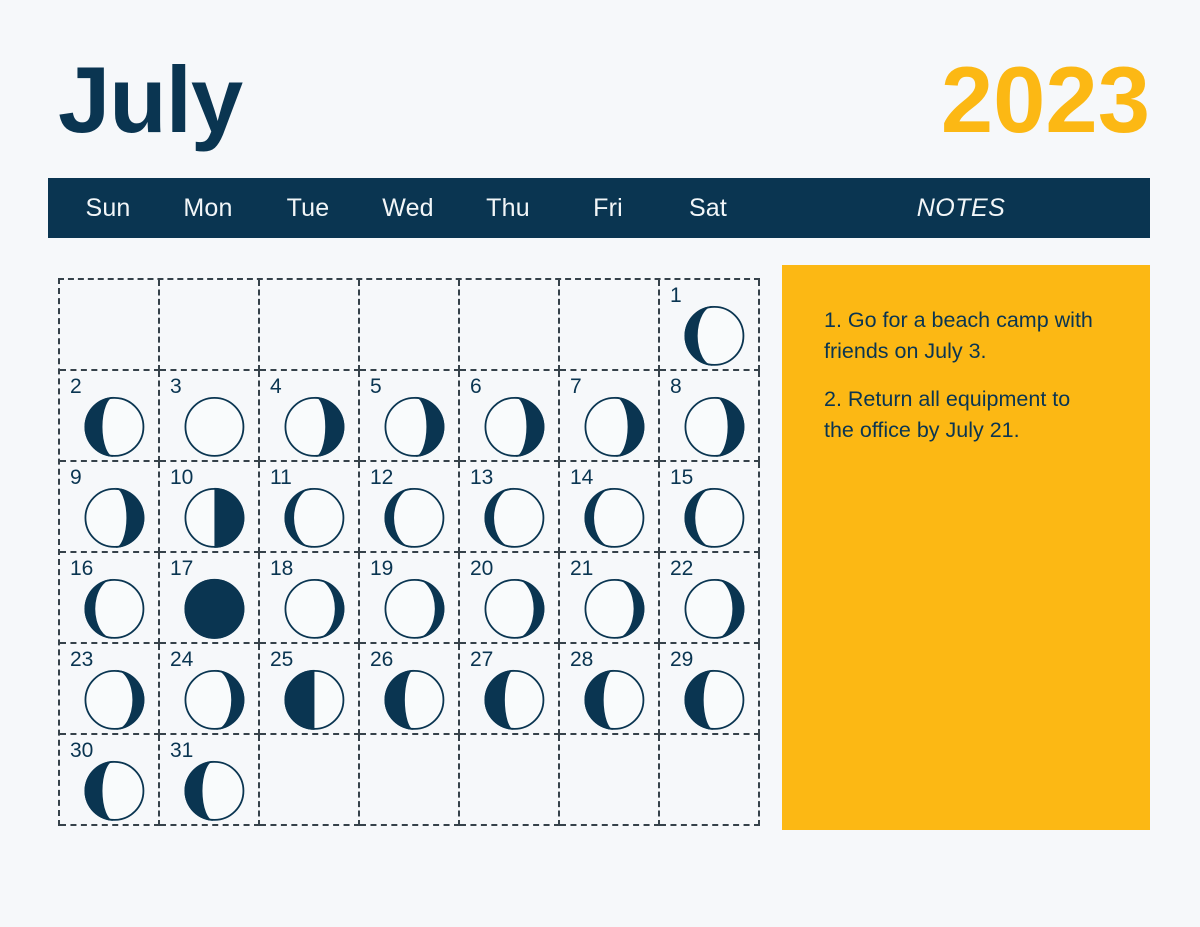  Describe the element at coordinates (708, 207) in the screenshot. I see `weekday-label-sat: Sat` at that location.